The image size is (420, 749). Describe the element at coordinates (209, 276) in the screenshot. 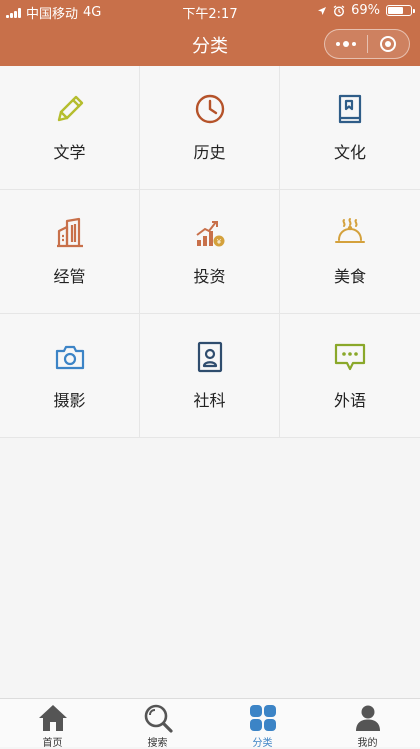

I see `category-label: 投资` at that location.